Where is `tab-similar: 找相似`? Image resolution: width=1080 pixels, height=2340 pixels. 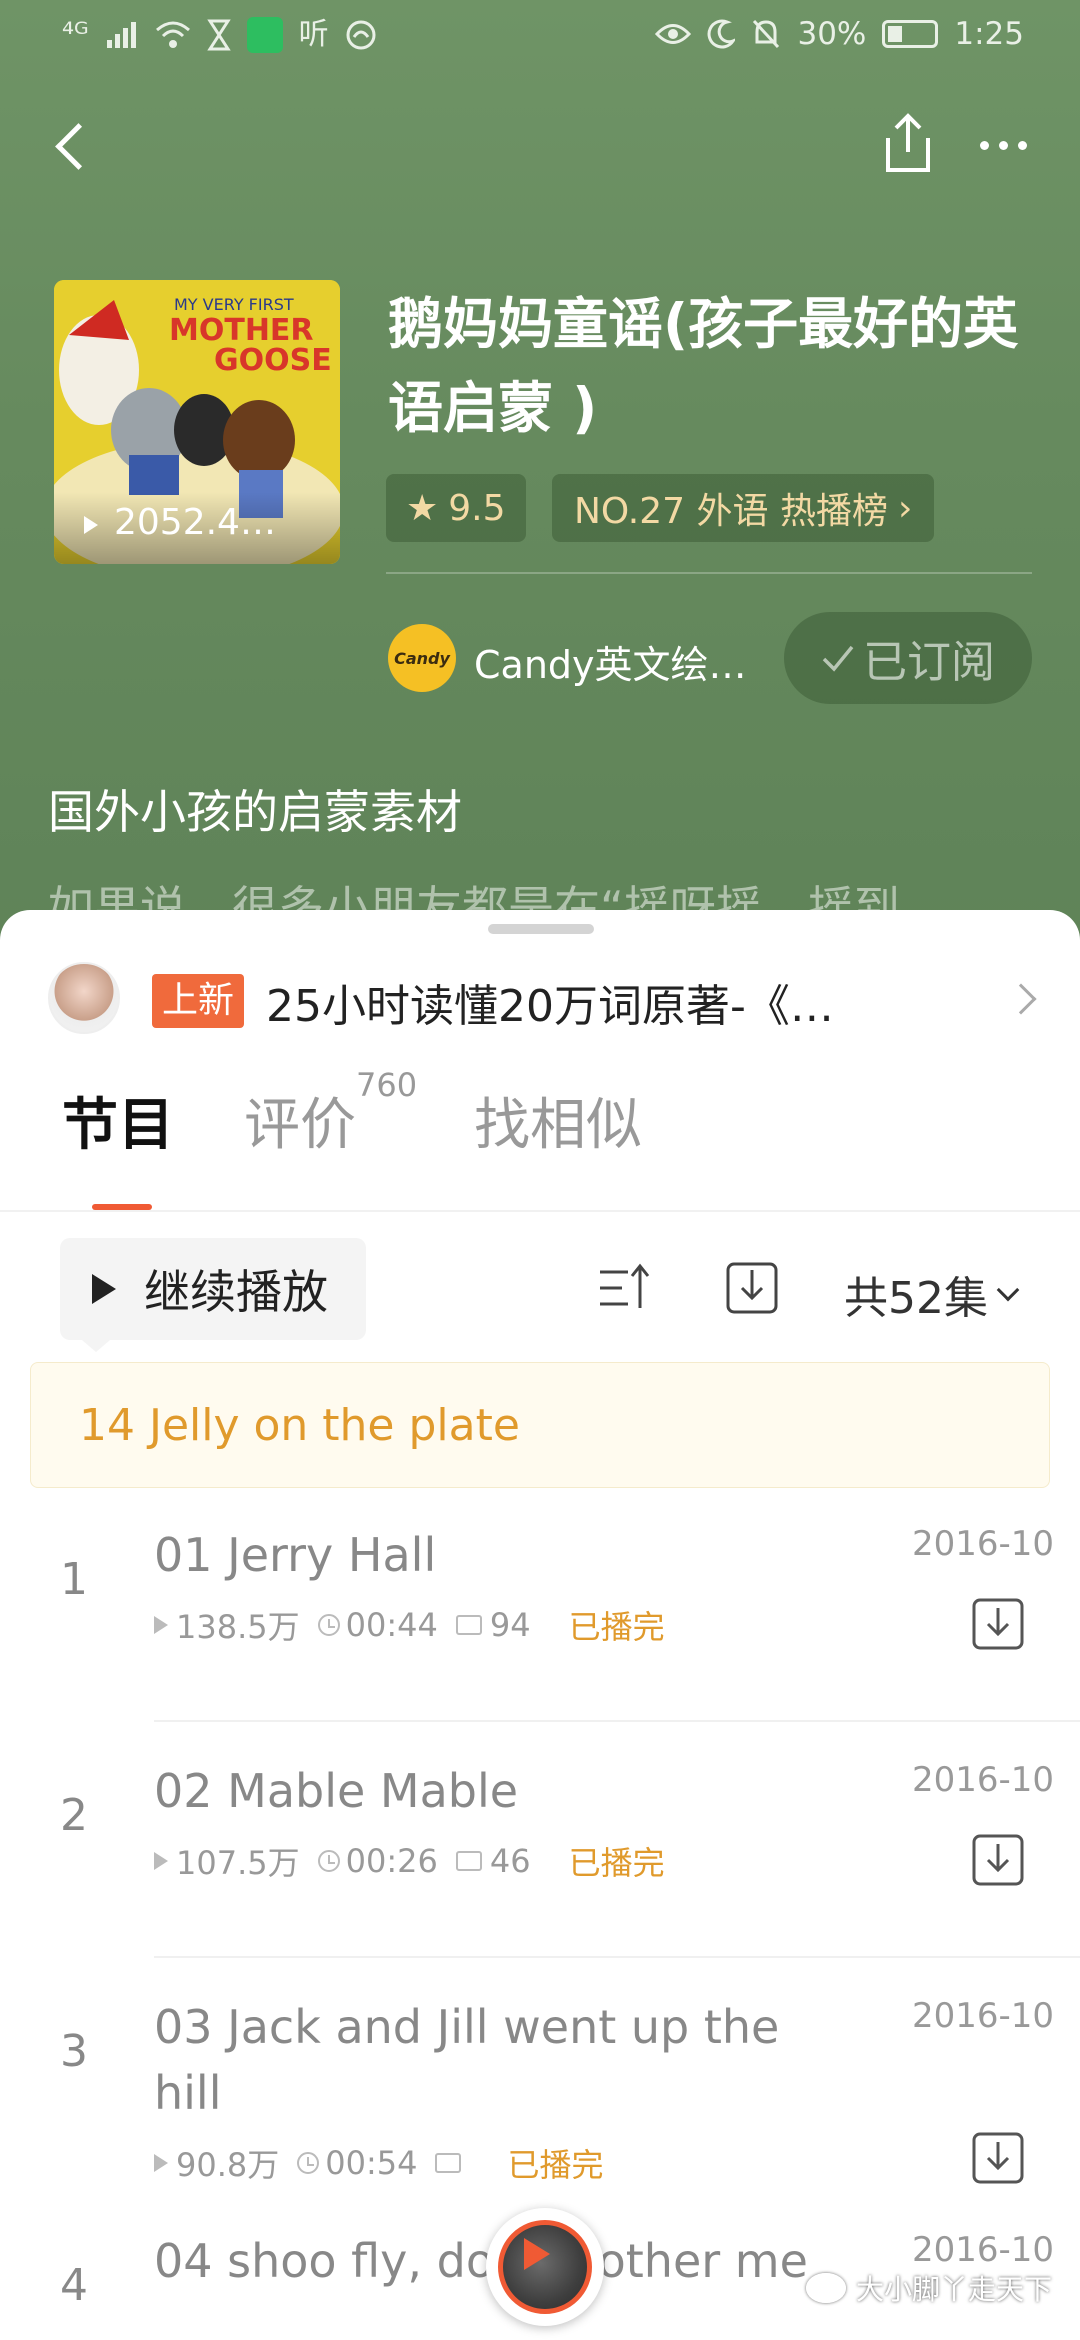 tab-similar: 找相似 is located at coordinates (558, 1120).